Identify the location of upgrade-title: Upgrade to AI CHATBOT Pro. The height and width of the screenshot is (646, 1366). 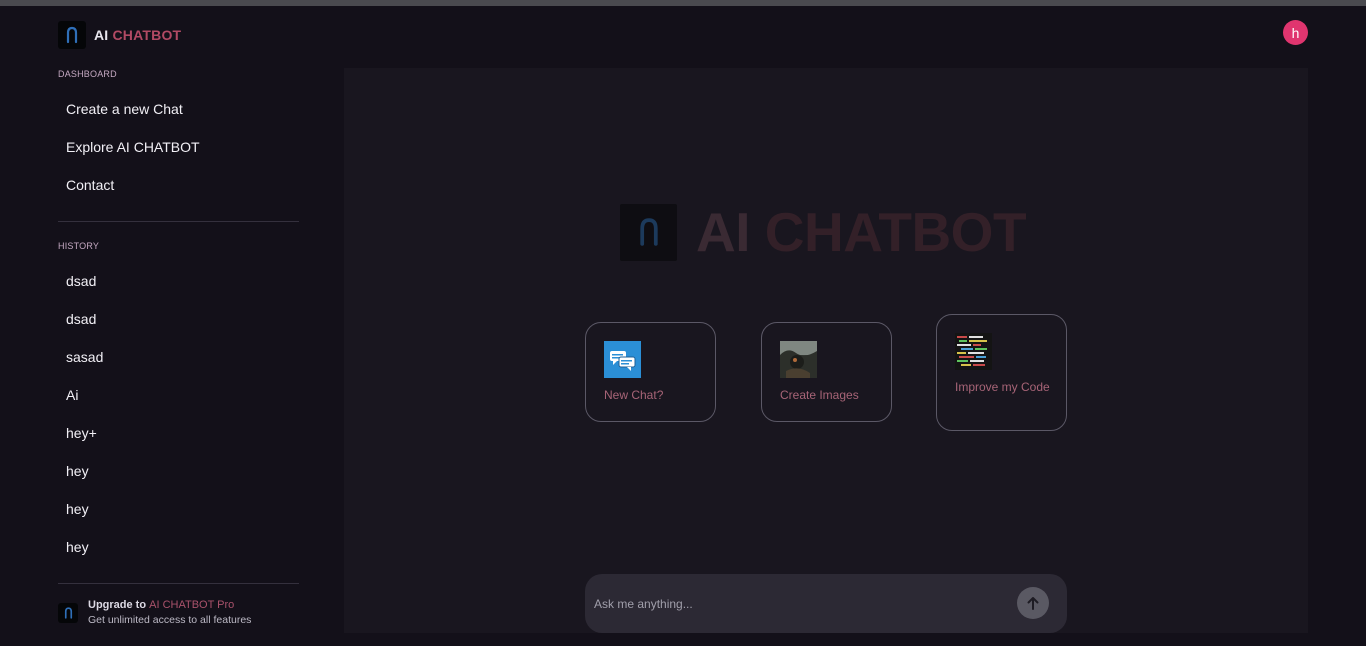
(169, 605).